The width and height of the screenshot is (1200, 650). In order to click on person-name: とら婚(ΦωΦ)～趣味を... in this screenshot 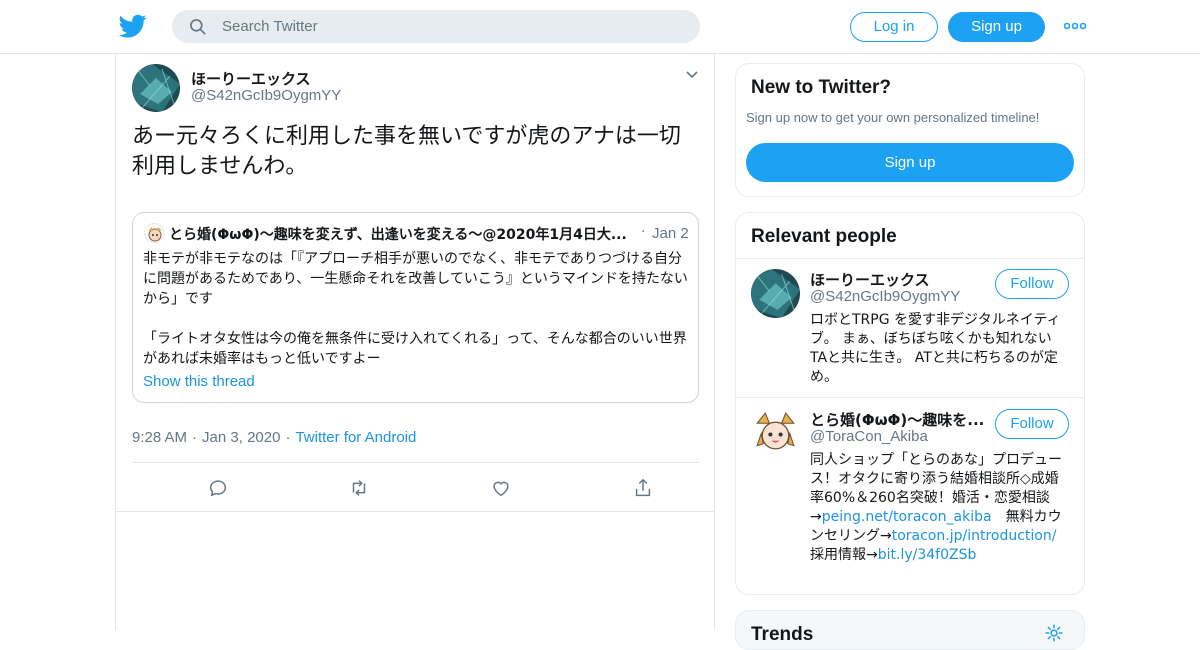, I will do `click(898, 419)`.